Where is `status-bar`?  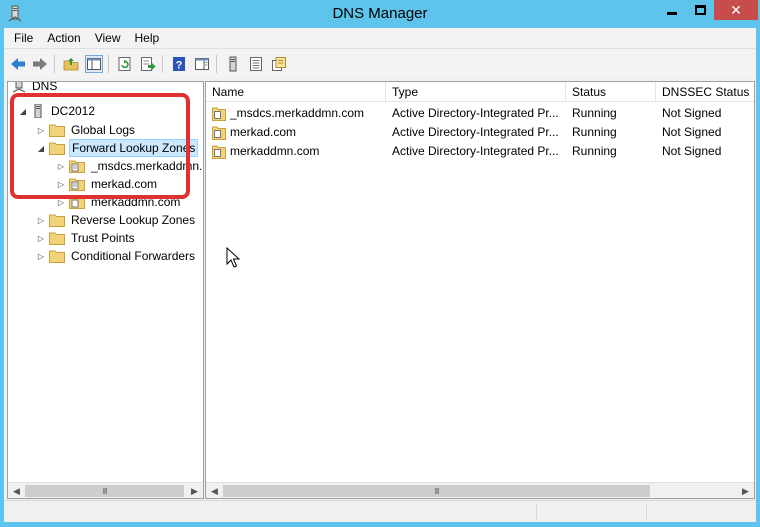
status-bar is located at coordinates (380, 511).